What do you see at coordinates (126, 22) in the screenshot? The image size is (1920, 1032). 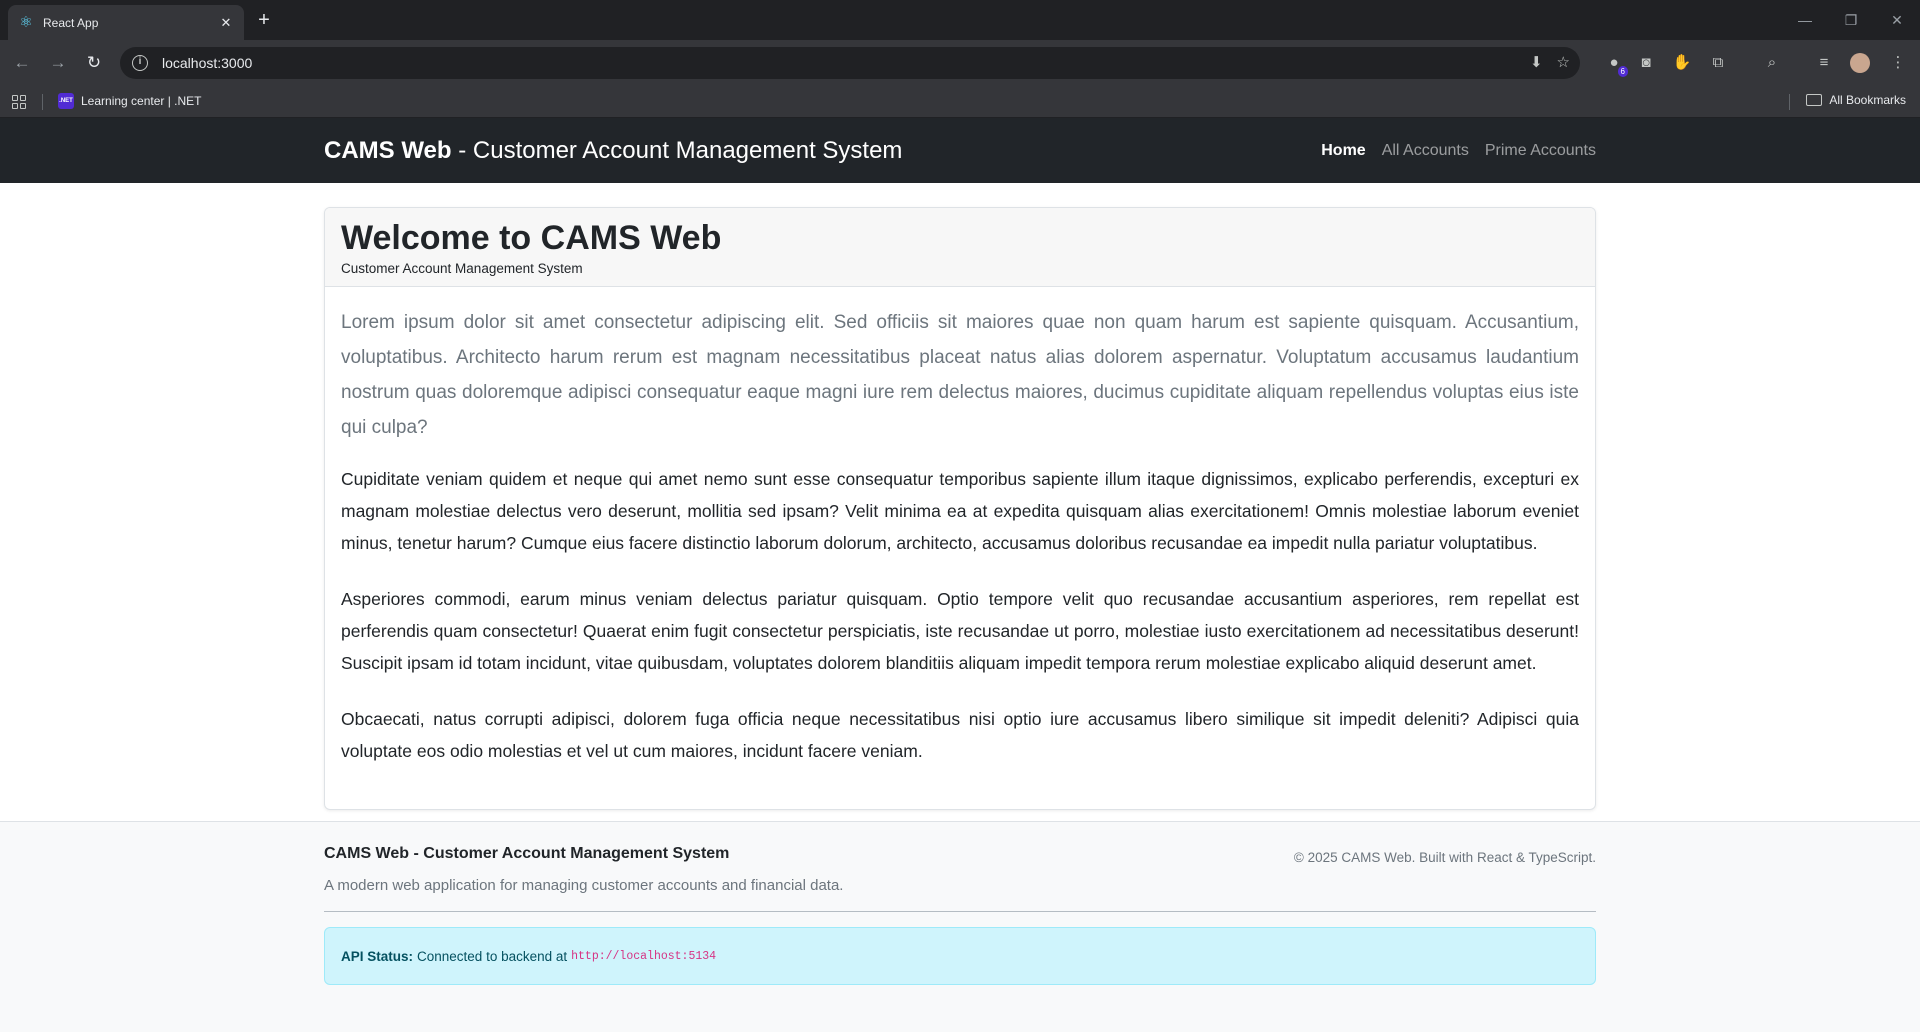 I see `browser-tab: ⚛ React App ✕` at bounding box center [126, 22].